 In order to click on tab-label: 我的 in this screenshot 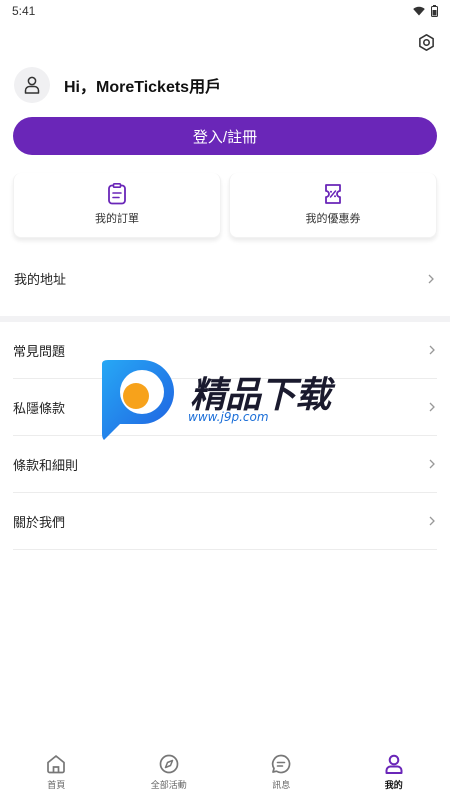, I will do `click(393, 785)`.